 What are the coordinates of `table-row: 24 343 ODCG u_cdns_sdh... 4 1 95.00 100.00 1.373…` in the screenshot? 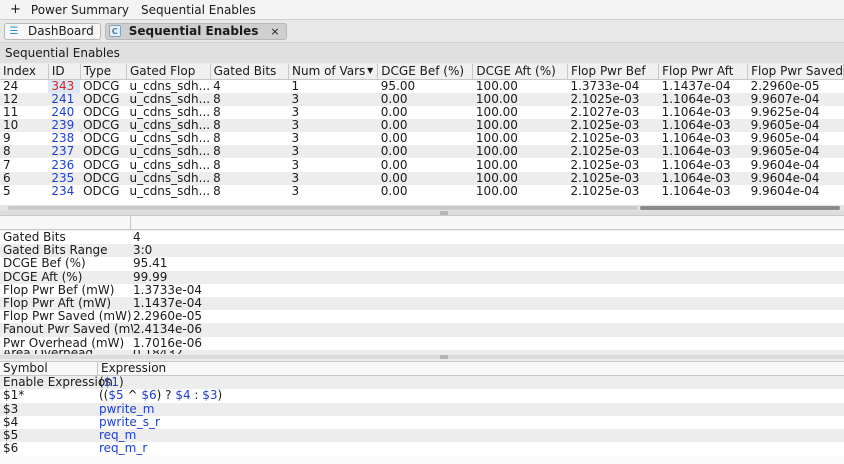 It's located at (422, 86).